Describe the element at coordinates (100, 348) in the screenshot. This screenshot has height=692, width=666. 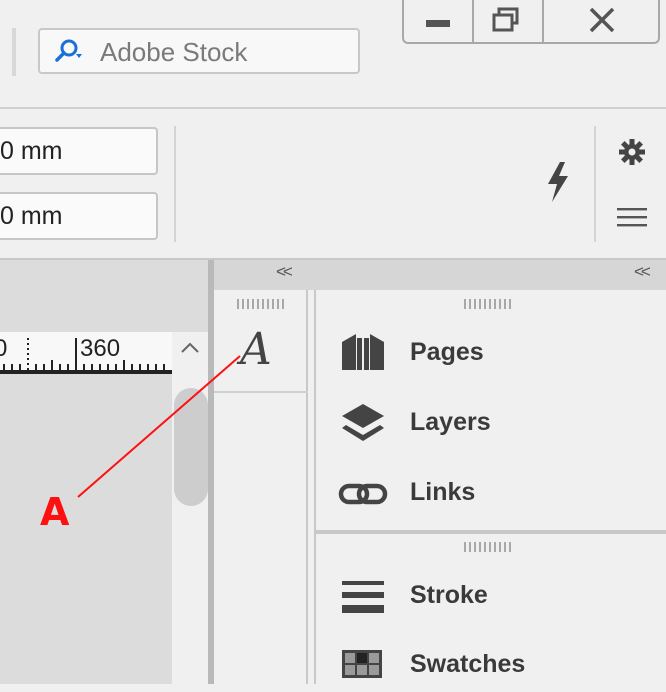
I see `ruler-label-360: 360` at that location.